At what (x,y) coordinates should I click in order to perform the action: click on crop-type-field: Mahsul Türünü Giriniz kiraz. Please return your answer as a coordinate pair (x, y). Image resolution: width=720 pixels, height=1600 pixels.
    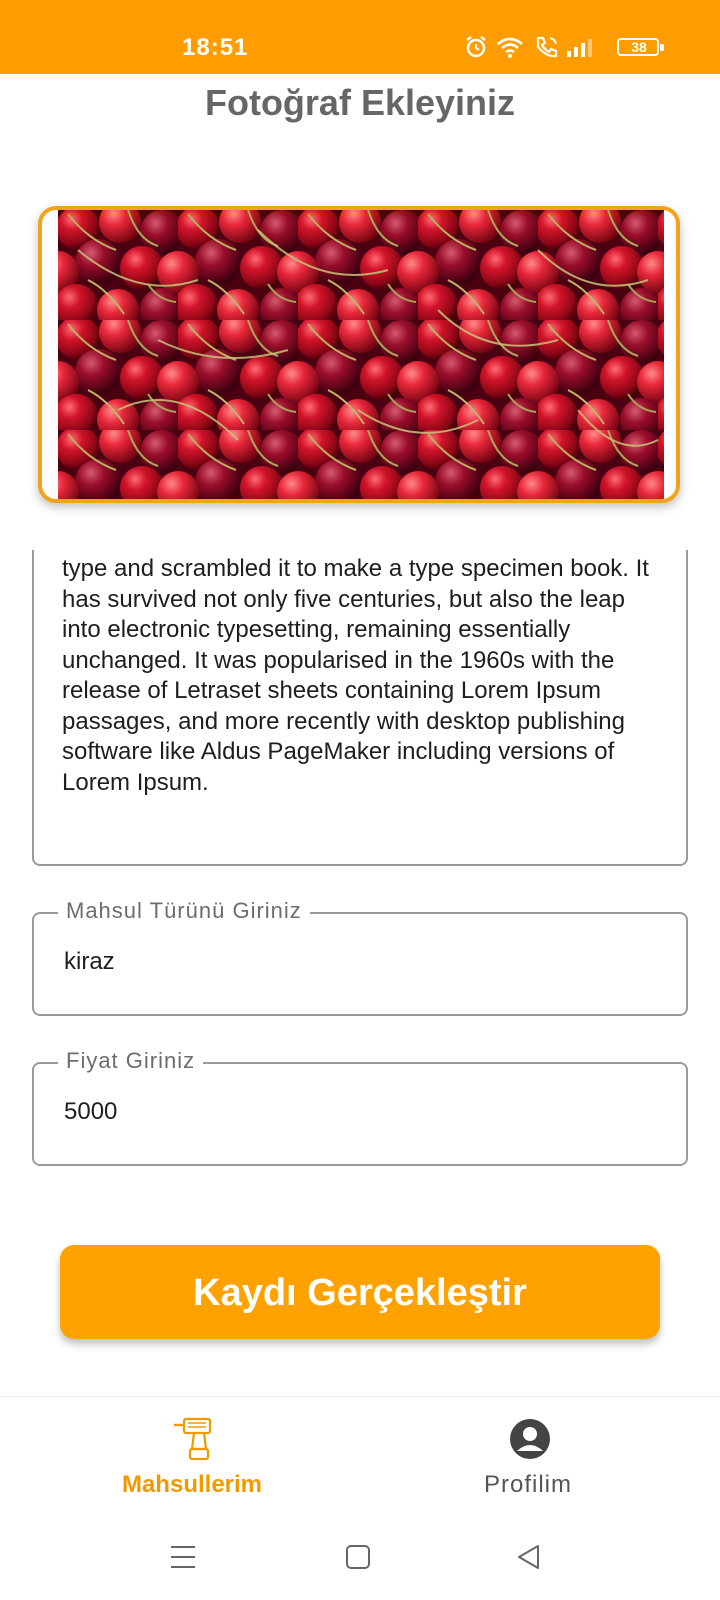
    Looking at the image, I should click on (360, 957).